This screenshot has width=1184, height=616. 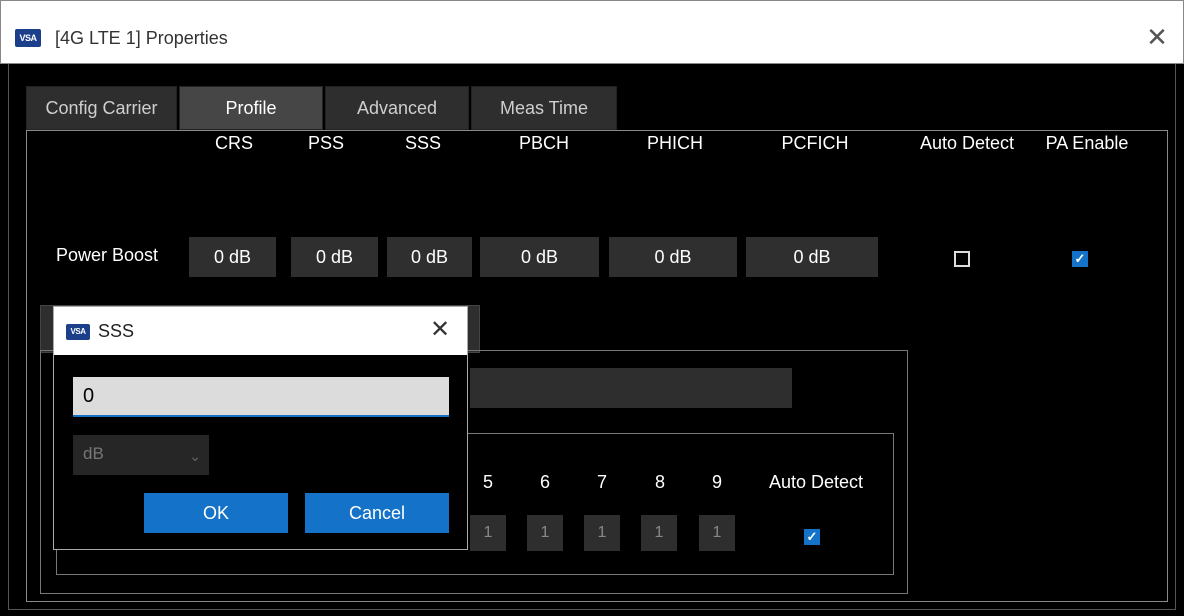 What do you see at coordinates (601, 482) in the screenshot?
I see `subframe-header-7: 7` at bounding box center [601, 482].